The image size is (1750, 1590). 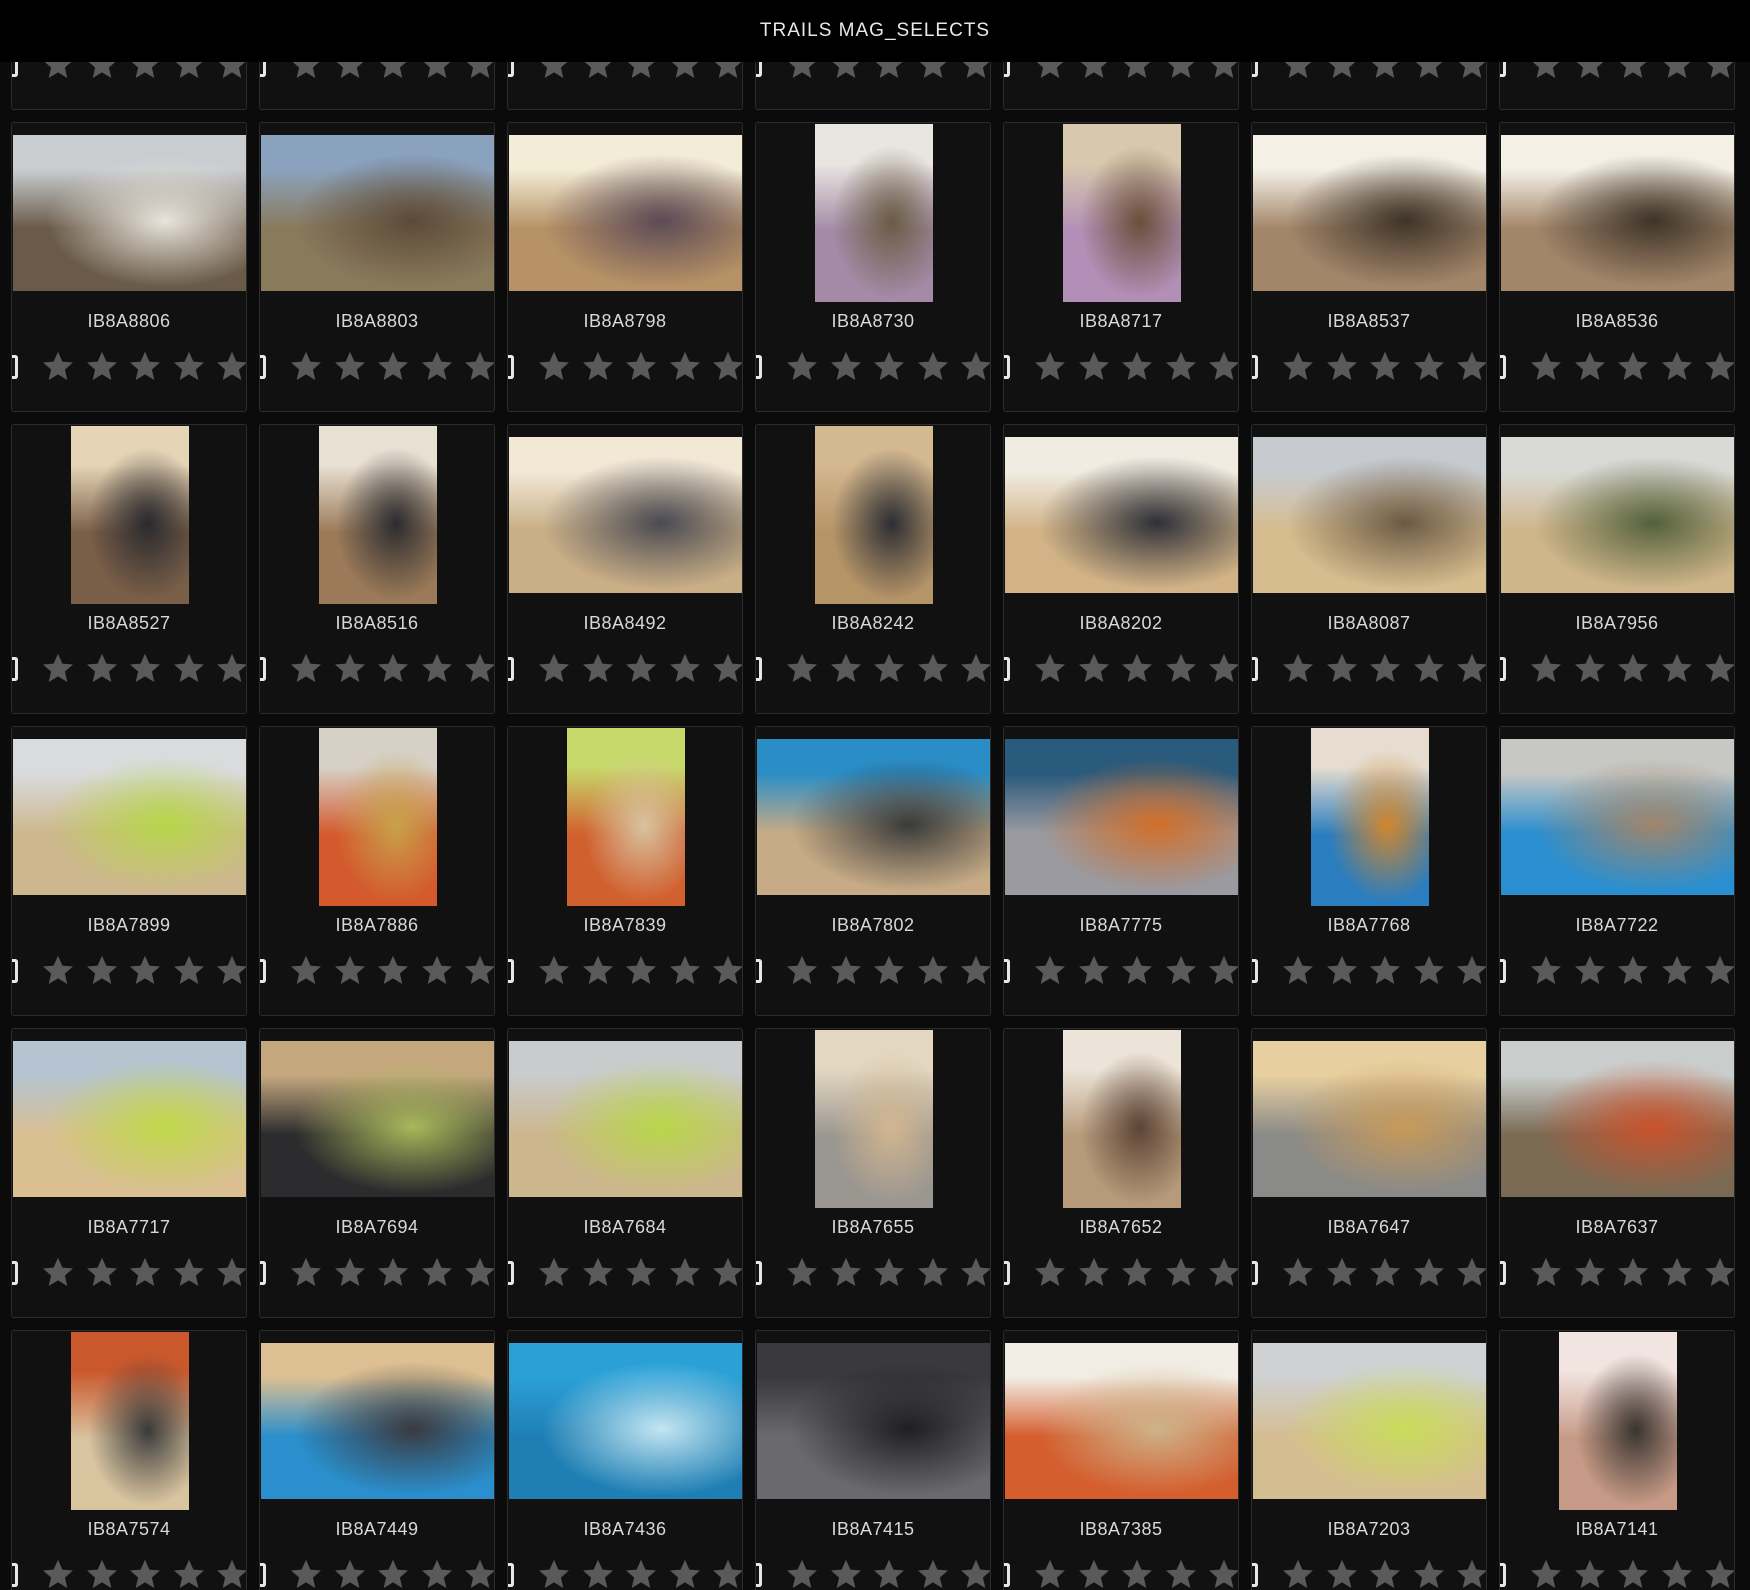 I want to click on photo-card: IB8A7655, so click(x=873, y=1173).